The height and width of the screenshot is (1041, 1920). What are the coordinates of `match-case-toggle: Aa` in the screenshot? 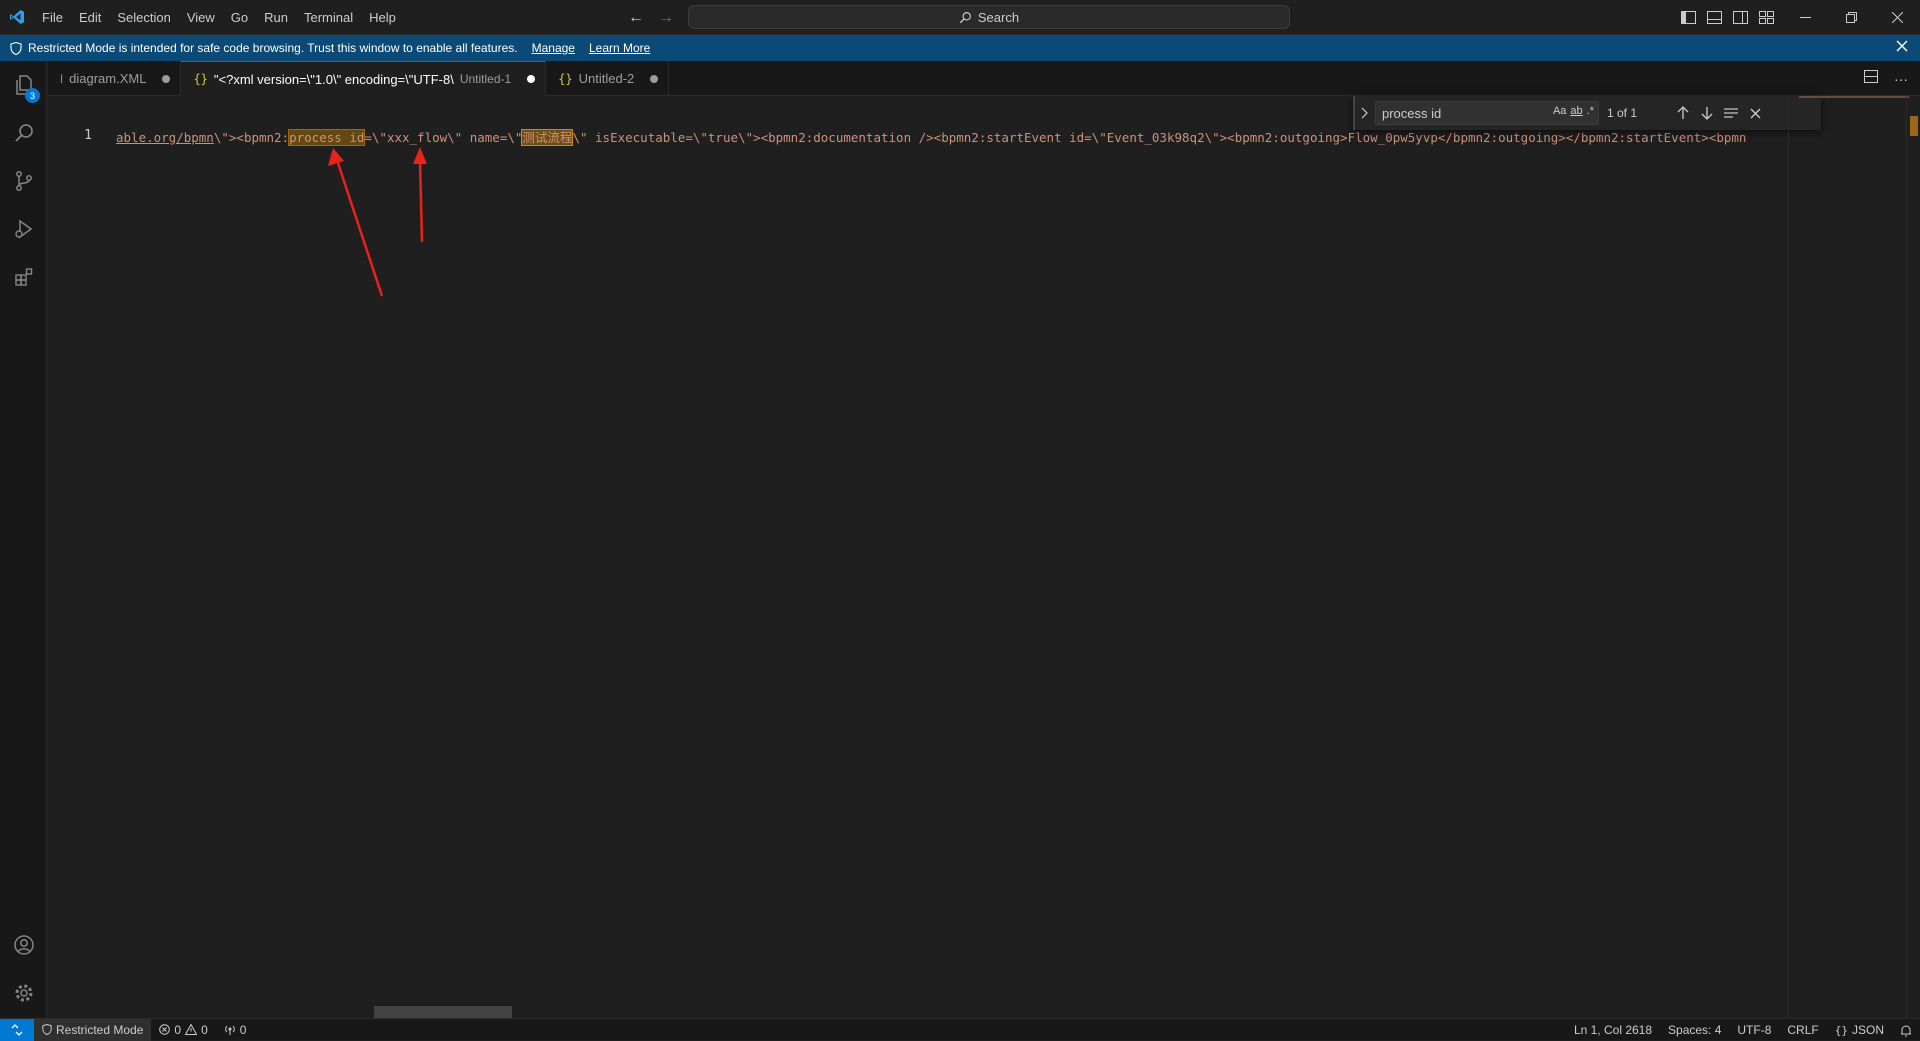 It's located at (1559, 111).